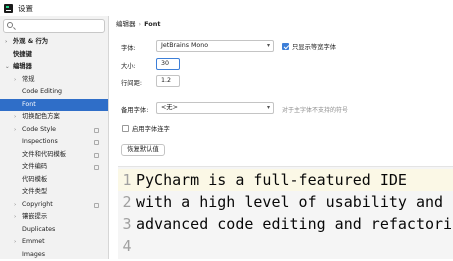 This screenshot has width=453, height=261. What do you see at coordinates (34, 192) in the screenshot?
I see `sidebar-item-label: 文件类型` at bounding box center [34, 192].